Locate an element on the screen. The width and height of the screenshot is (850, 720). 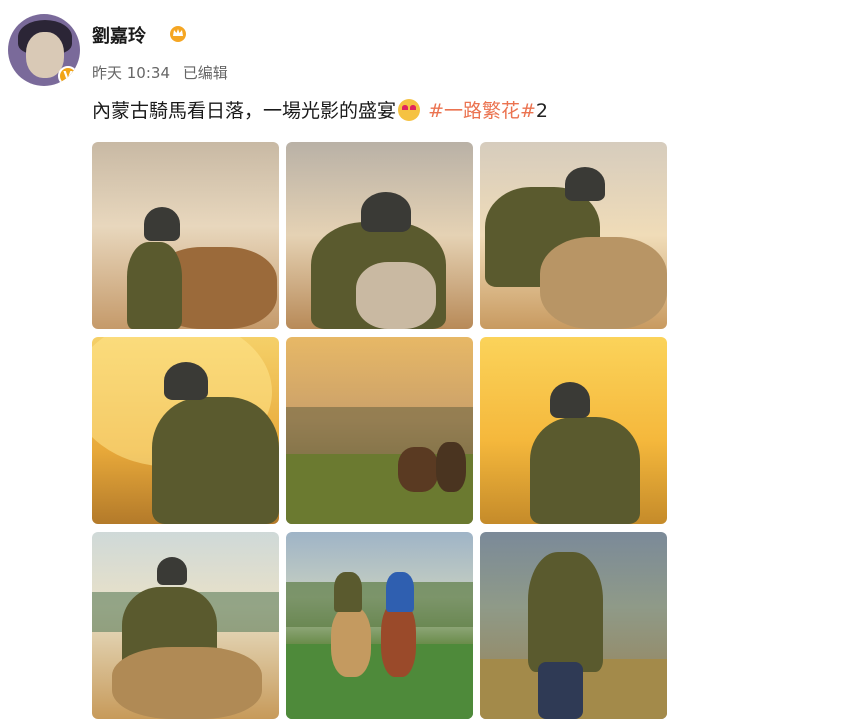
post-text: 內蒙古騎馬看日落，一場光影的盛宴 #一路繁花#2 is located at coordinates (320, 109).